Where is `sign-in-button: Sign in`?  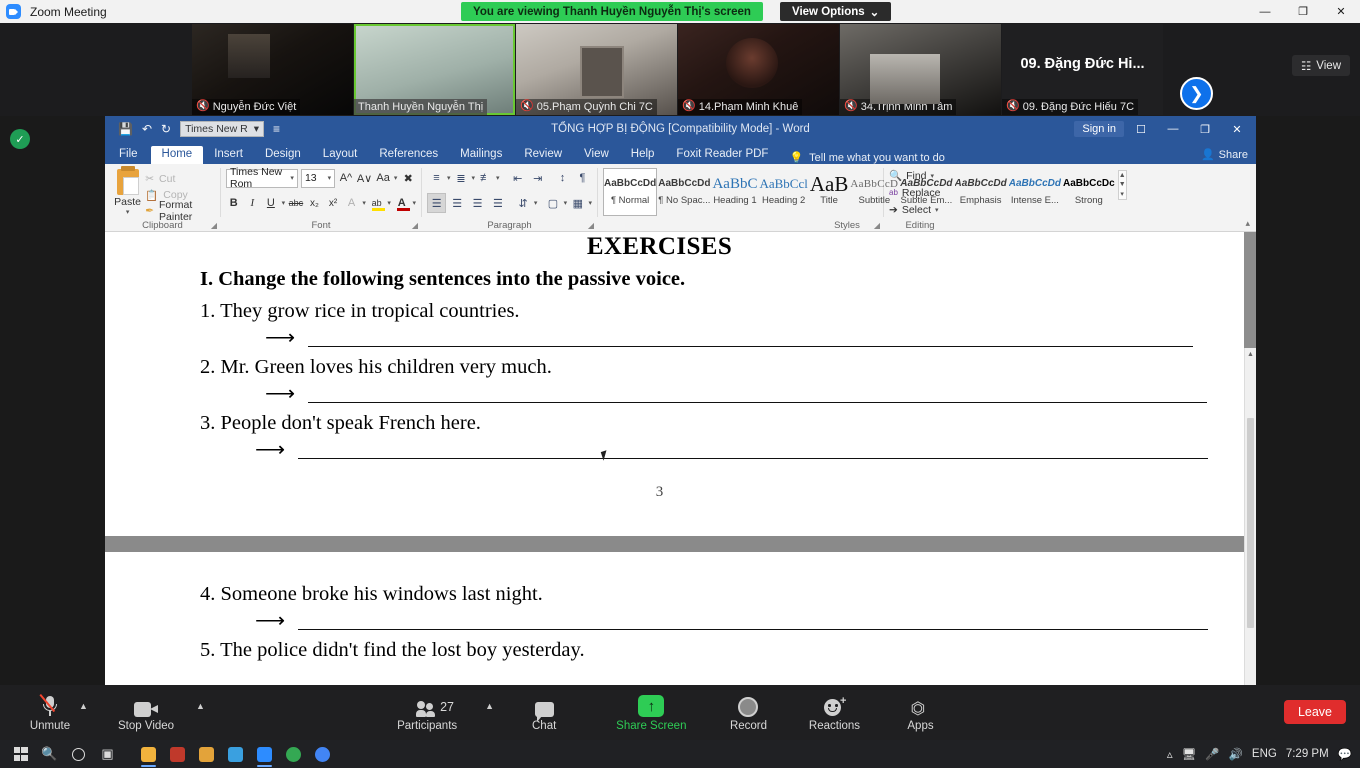
sign-in-button: Sign in is located at coordinates (1099, 129).